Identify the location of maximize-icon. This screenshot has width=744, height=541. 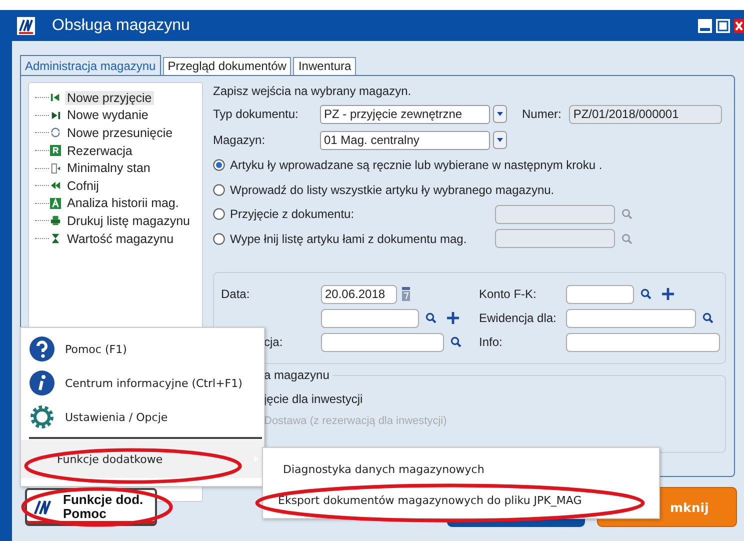
(723, 25).